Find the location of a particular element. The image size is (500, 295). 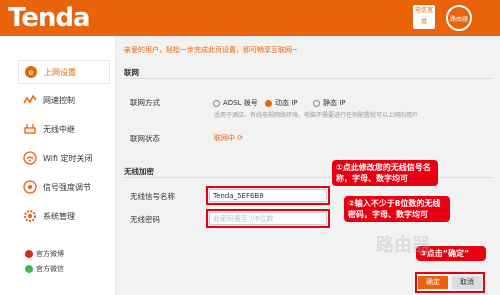

internet-icon: e is located at coordinates (31, 72).